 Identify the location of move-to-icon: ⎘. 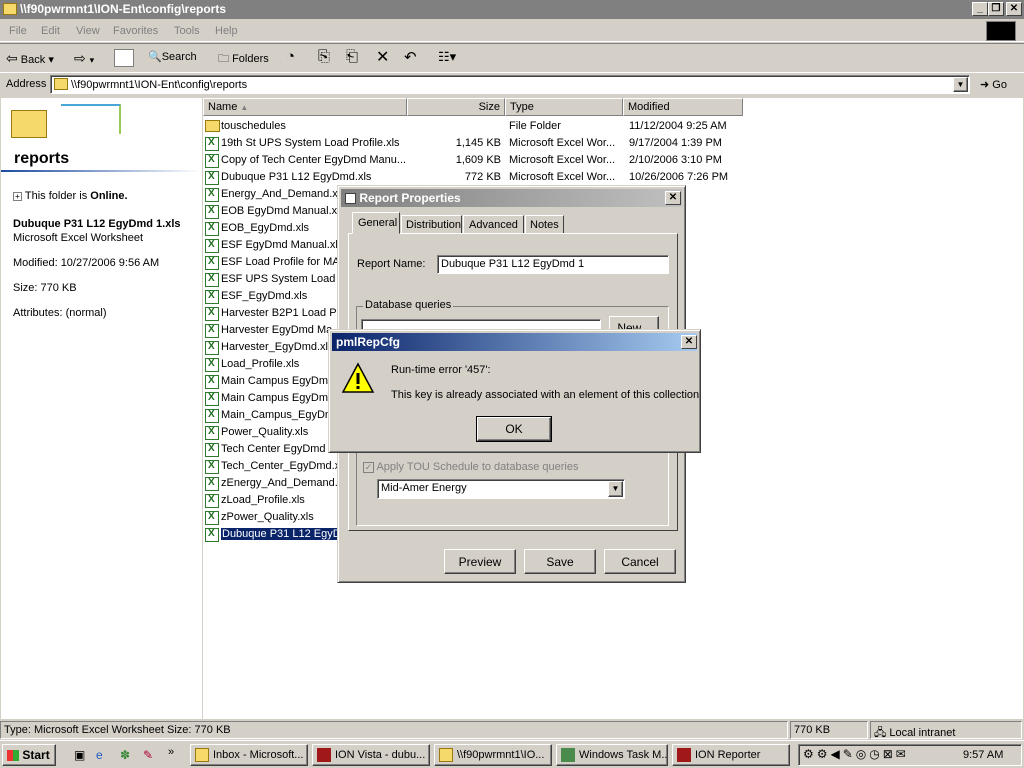
(324, 56).